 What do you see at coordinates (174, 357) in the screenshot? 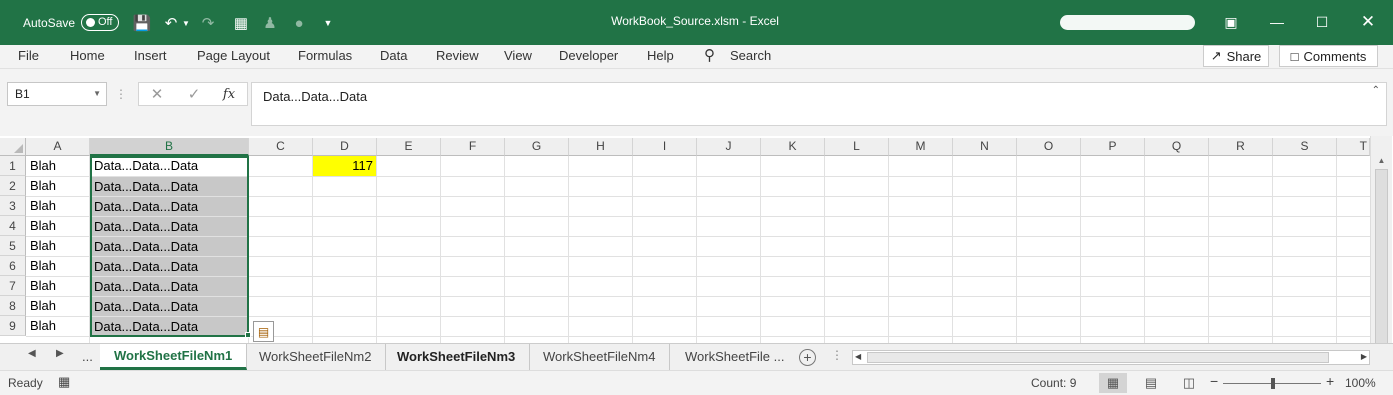
I see `tab-worksheetfilenm1: WorkSheetFileNm1` at bounding box center [174, 357].